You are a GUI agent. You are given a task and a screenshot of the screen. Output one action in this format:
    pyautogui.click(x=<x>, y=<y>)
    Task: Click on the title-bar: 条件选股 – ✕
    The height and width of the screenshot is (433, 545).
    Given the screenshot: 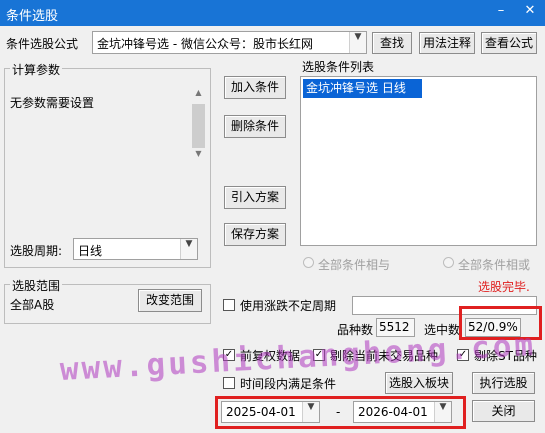 What is the action you would take?
    pyautogui.click(x=272, y=13)
    